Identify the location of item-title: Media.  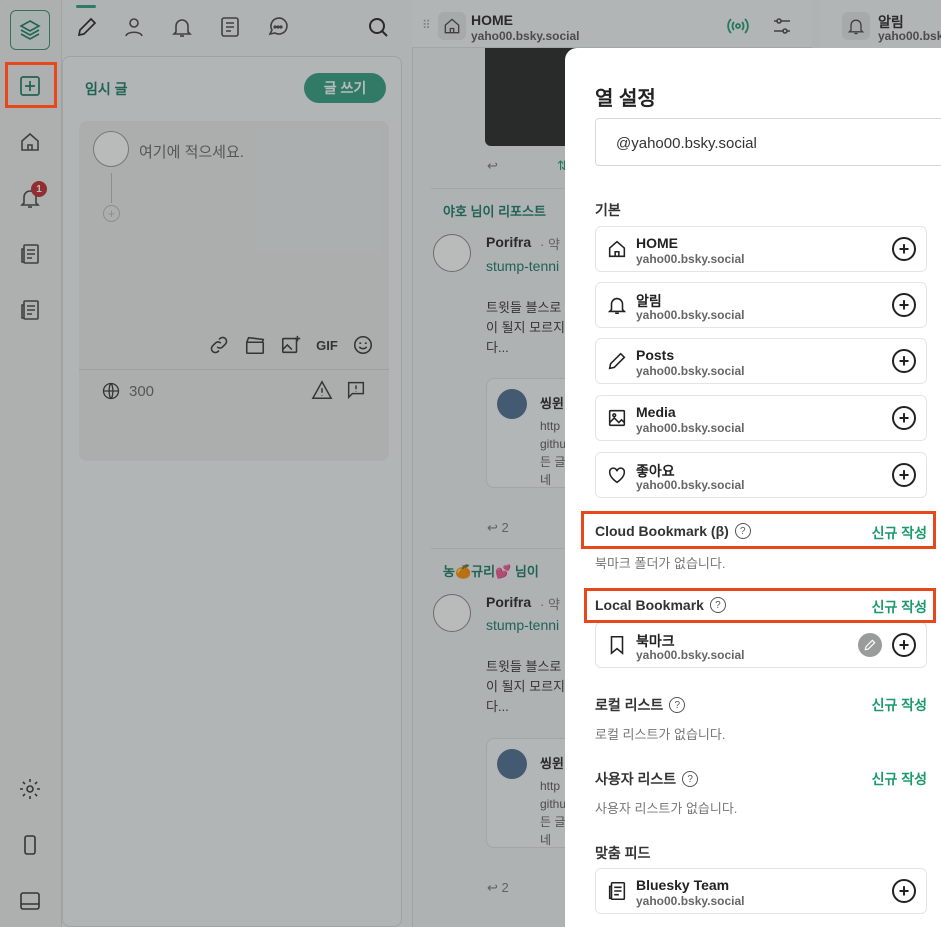
(656, 412).